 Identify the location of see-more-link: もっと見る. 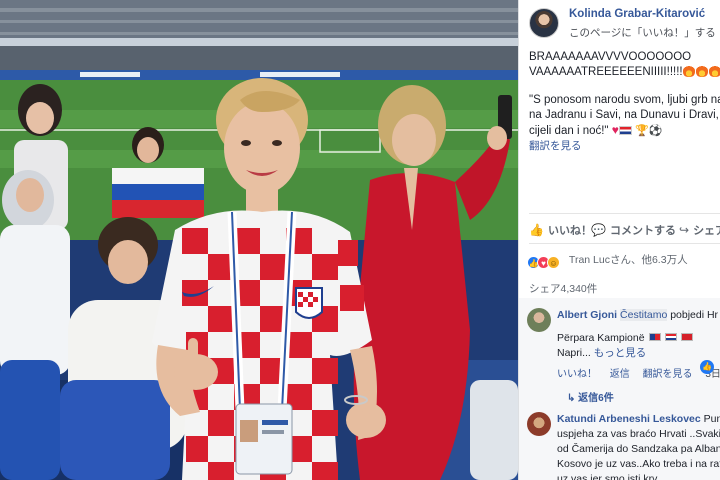
(620, 353).